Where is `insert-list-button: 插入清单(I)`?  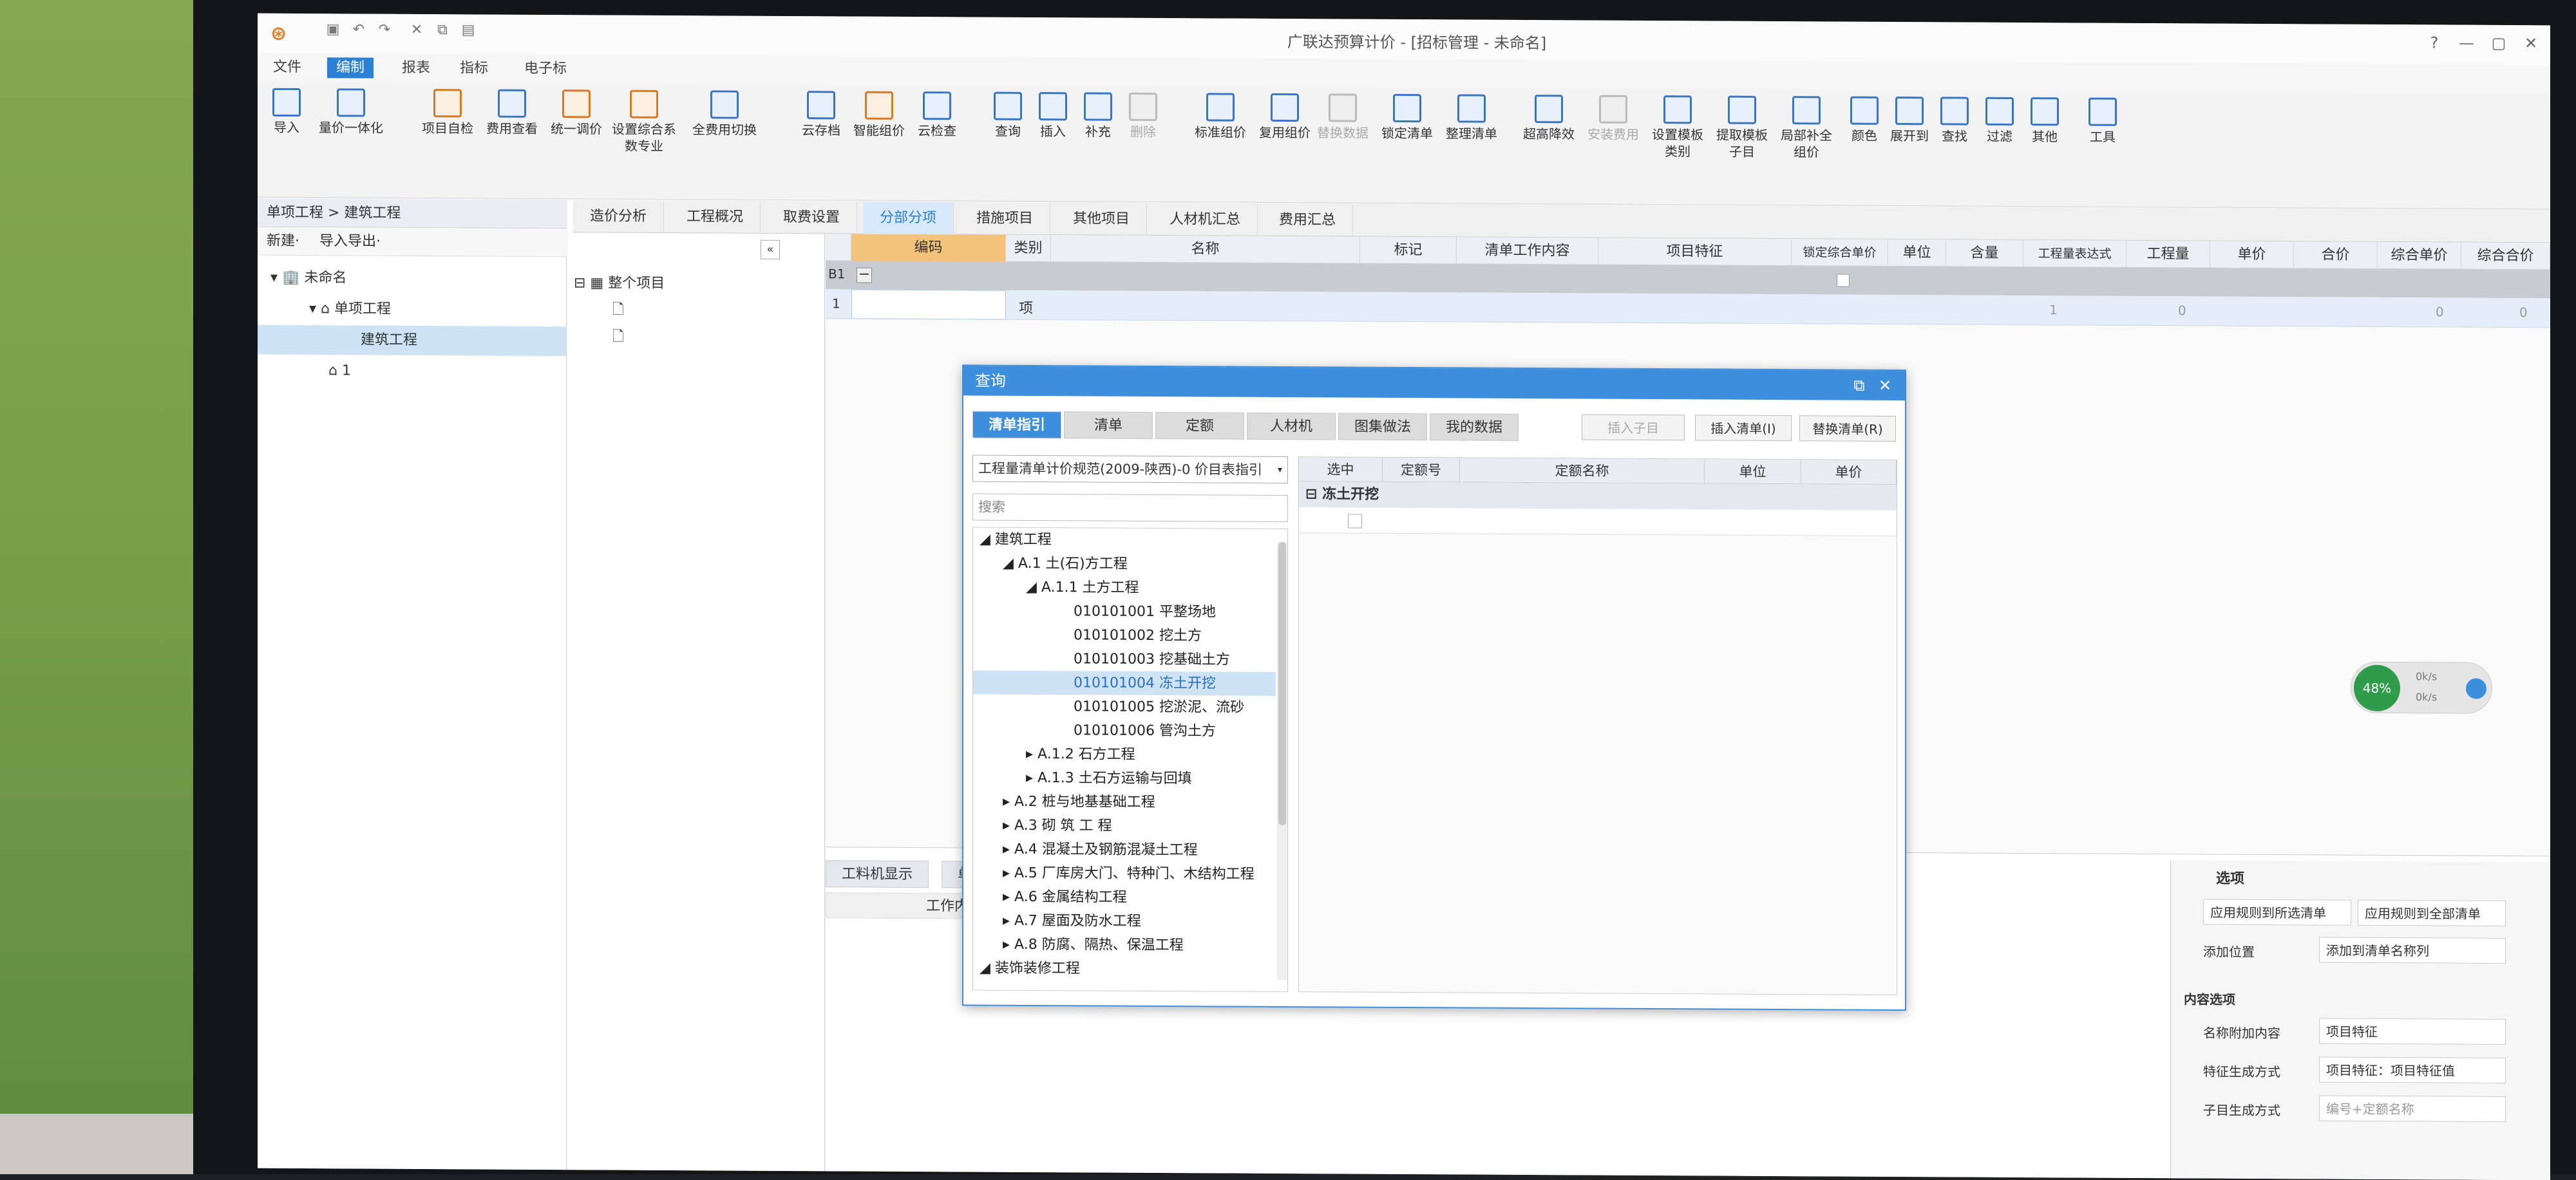 insert-list-button: 插入清单(I) is located at coordinates (1743, 428).